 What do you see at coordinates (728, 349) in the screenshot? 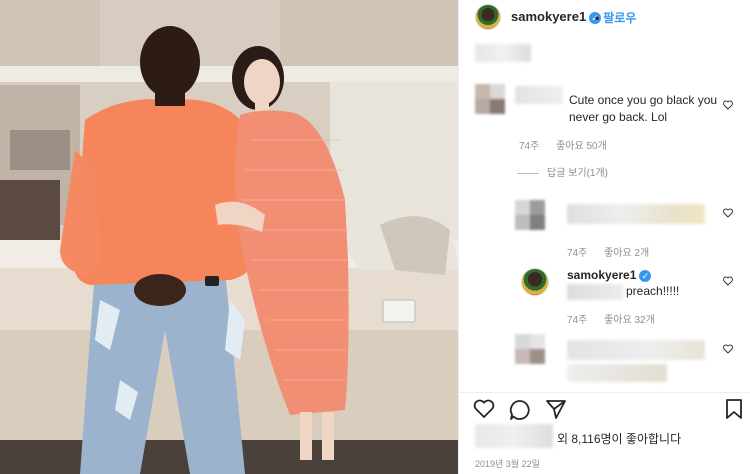
I see `comment4-like-heart-icon` at bounding box center [728, 349].